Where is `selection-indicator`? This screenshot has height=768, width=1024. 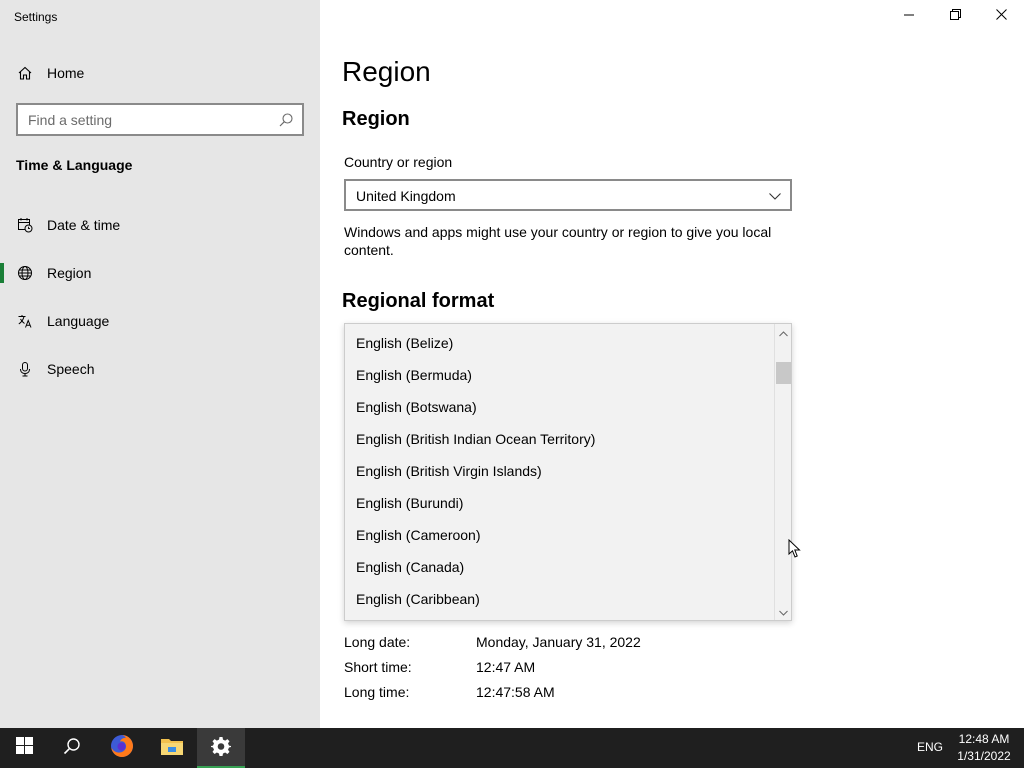
selection-indicator is located at coordinates (2, 273).